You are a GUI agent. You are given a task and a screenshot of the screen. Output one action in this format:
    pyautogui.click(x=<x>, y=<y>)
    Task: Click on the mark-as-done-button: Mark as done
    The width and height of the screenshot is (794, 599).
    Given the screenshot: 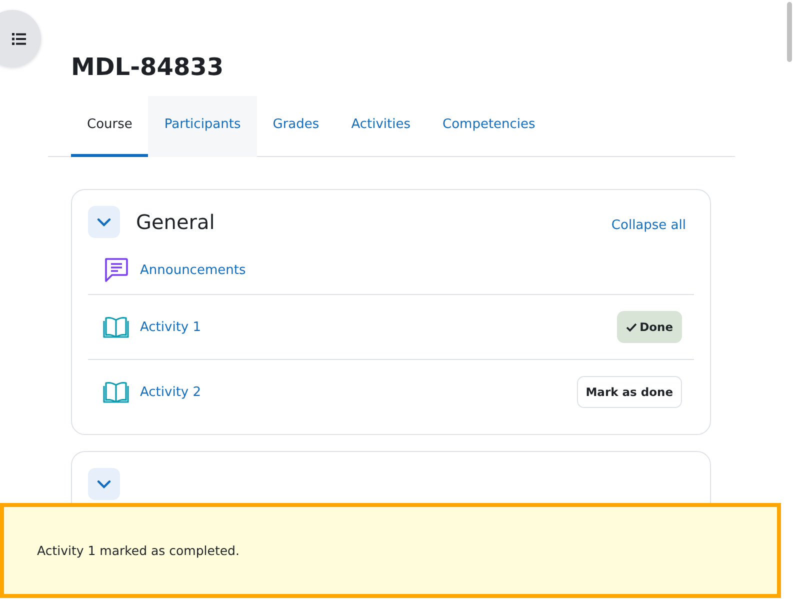 What is the action you would take?
    pyautogui.click(x=629, y=392)
    